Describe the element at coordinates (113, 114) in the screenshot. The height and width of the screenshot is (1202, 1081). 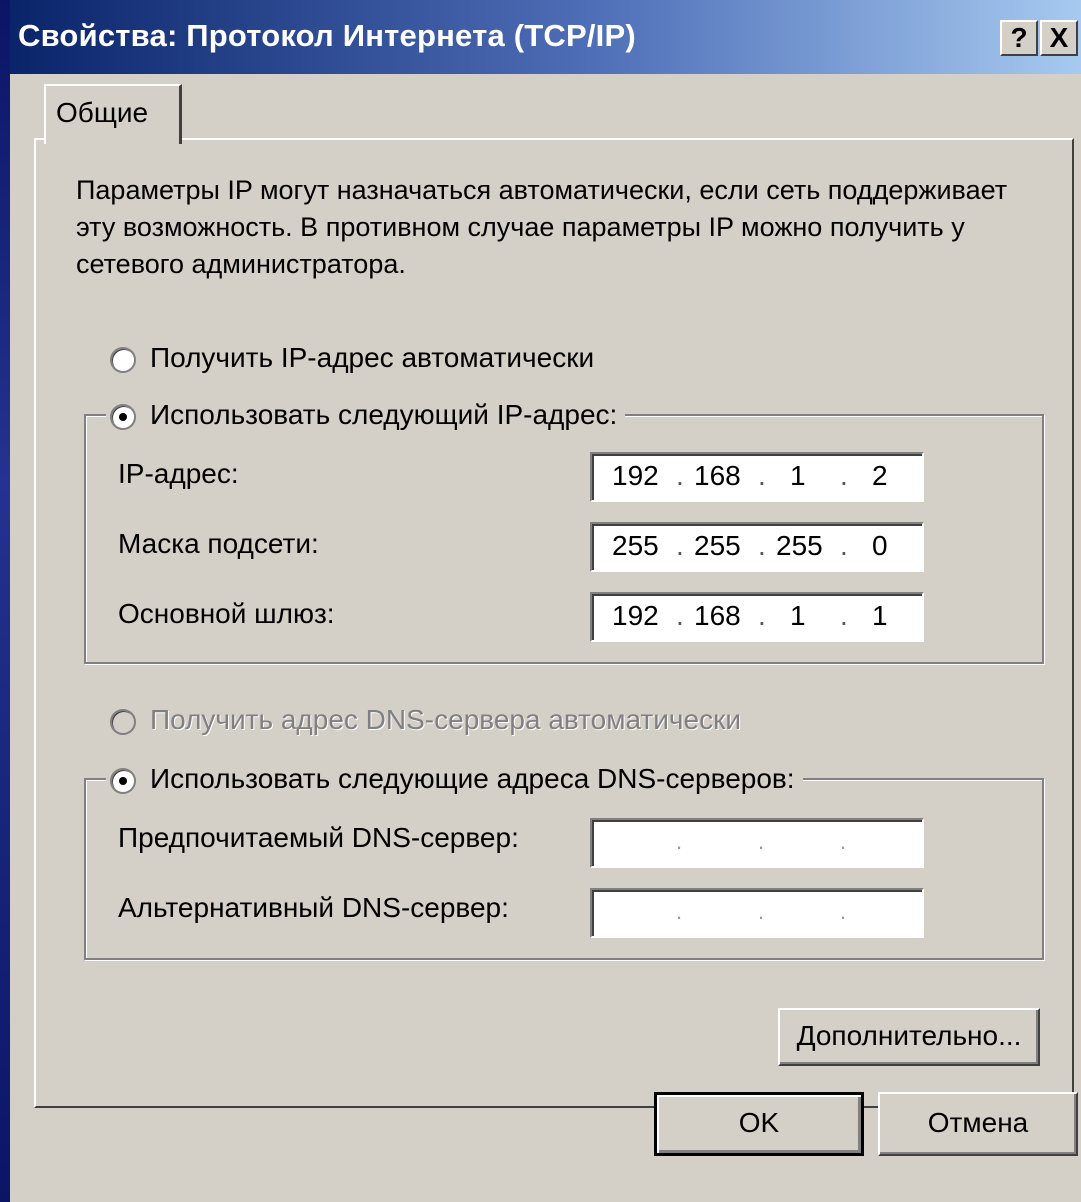
I see `tab-general: Общие` at that location.